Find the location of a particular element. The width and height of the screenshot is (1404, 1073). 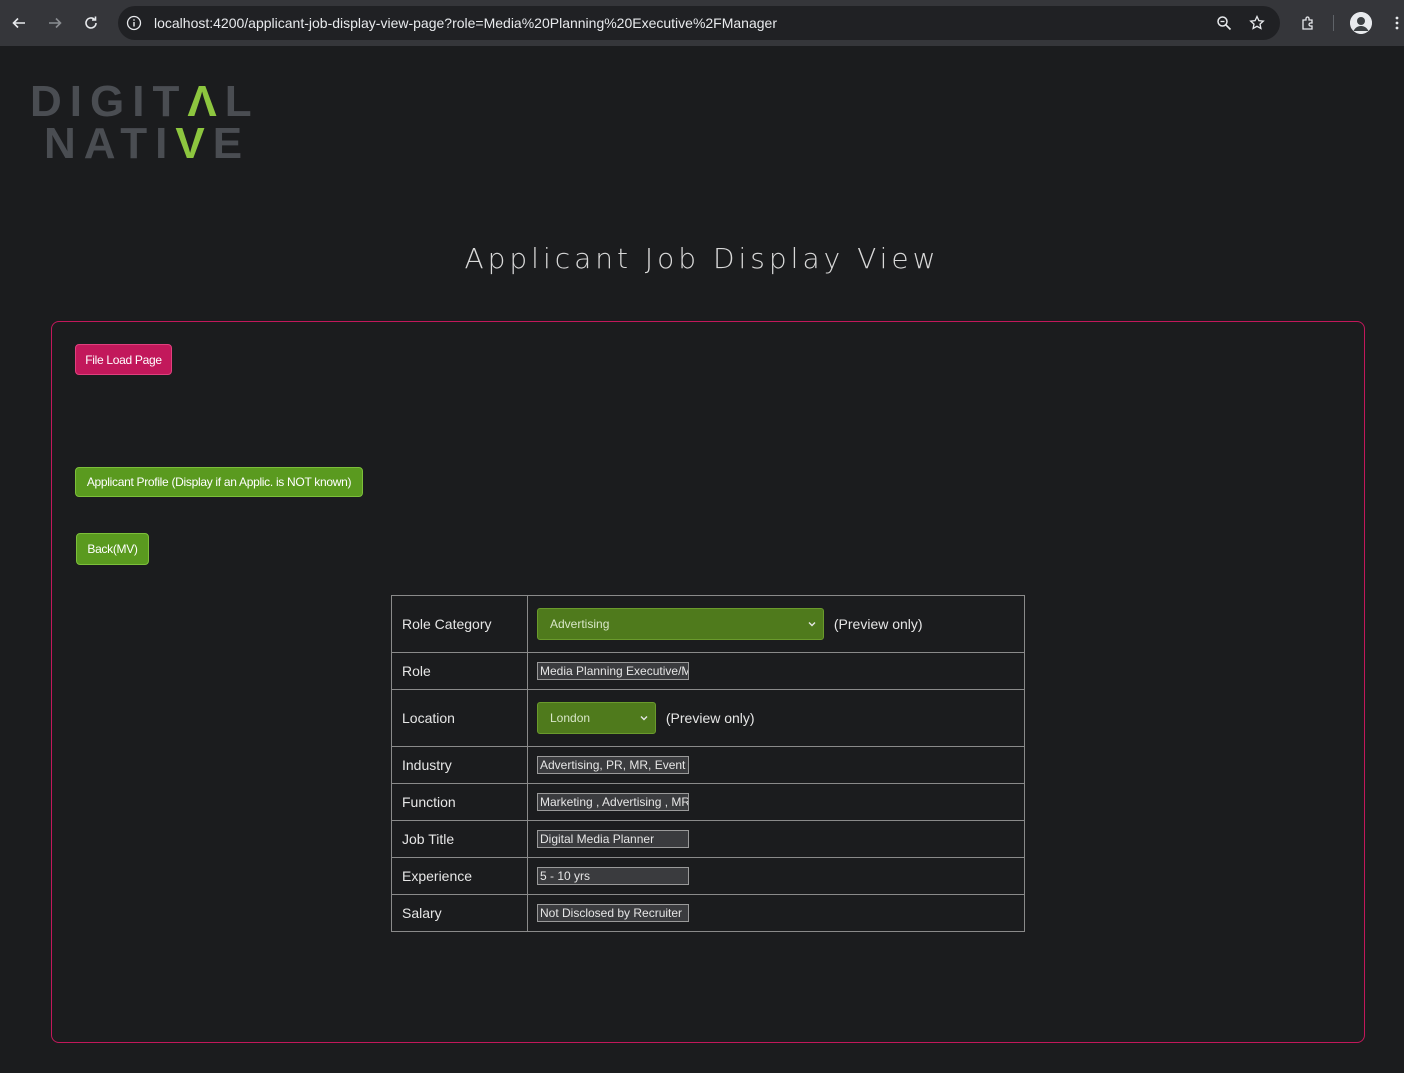

menu-kebab-icon is located at coordinates (1394, 23).